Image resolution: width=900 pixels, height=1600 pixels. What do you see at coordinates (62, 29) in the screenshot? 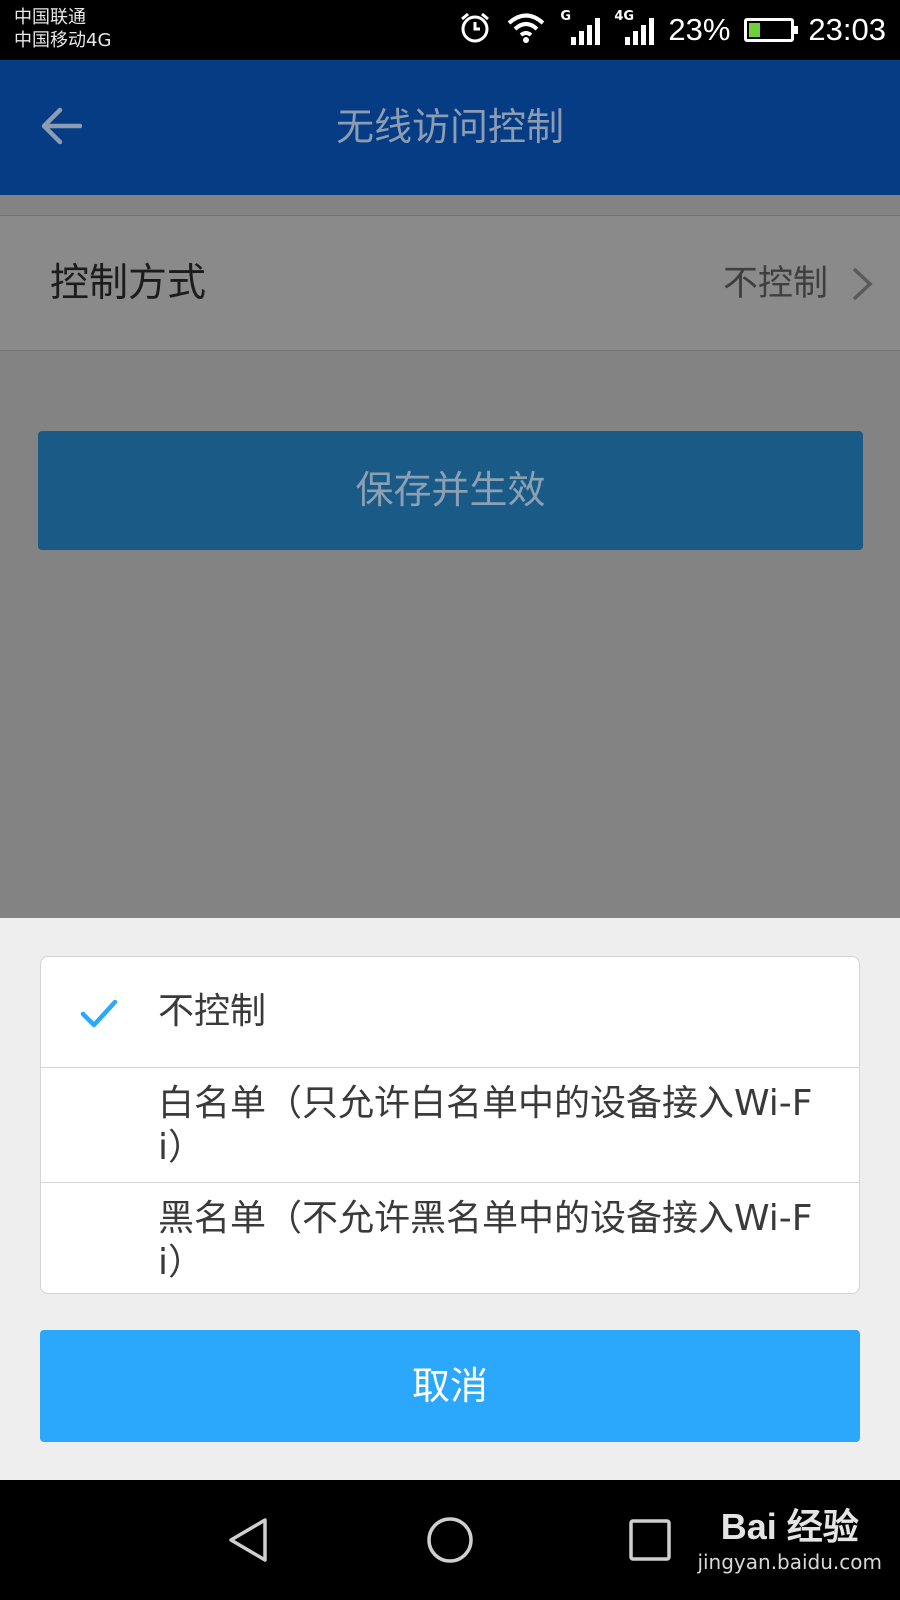
I see `carrier-info: 中国联通 中国移动4G` at bounding box center [62, 29].